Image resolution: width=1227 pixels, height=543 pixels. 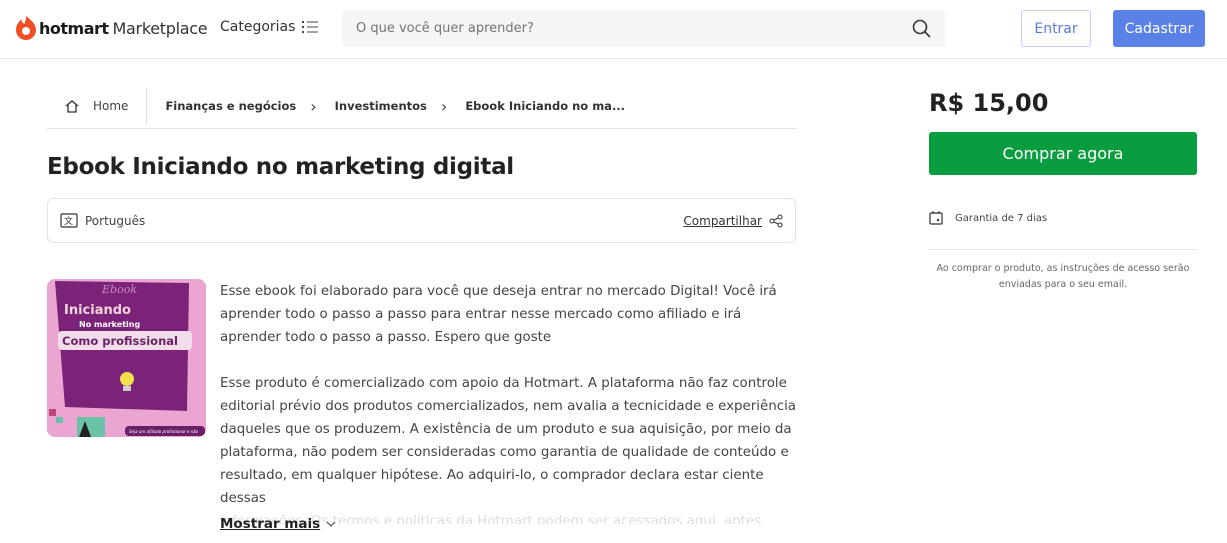 What do you see at coordinates (1056, 28) in the screenshot?
I see `login-button: Entrar` at bounding box center [1056, 28].